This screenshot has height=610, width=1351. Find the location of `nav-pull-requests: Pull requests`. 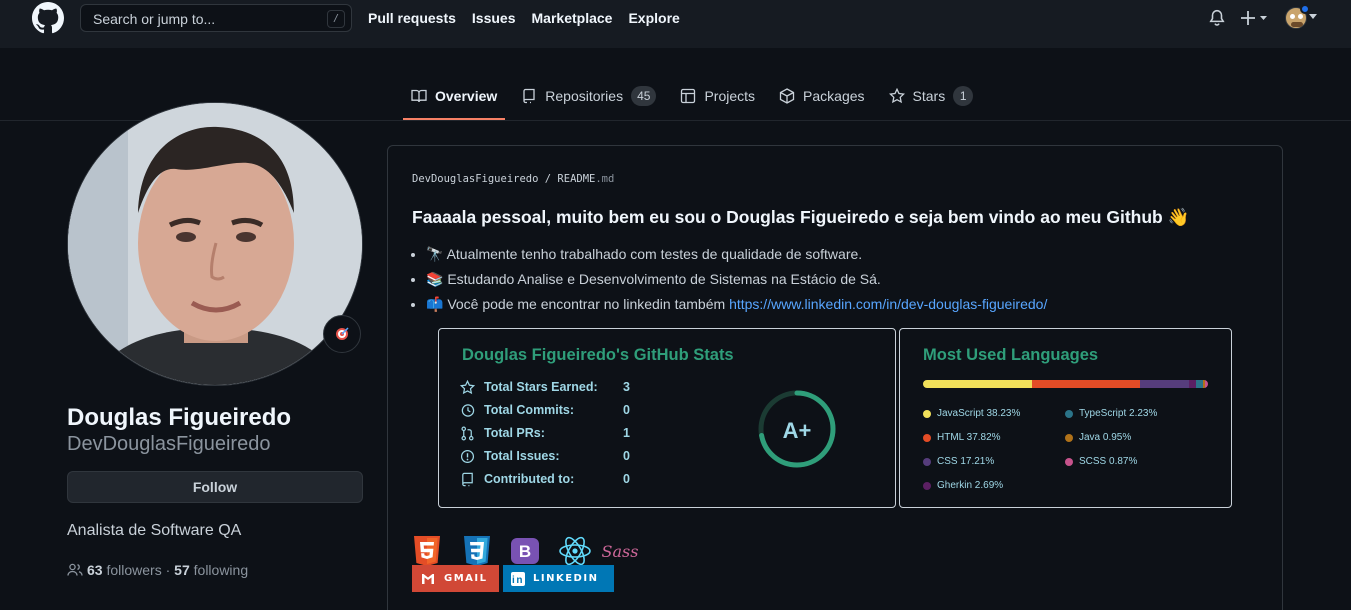

nav-pull-requests: Pull requests is located at coordinates (412, 18).